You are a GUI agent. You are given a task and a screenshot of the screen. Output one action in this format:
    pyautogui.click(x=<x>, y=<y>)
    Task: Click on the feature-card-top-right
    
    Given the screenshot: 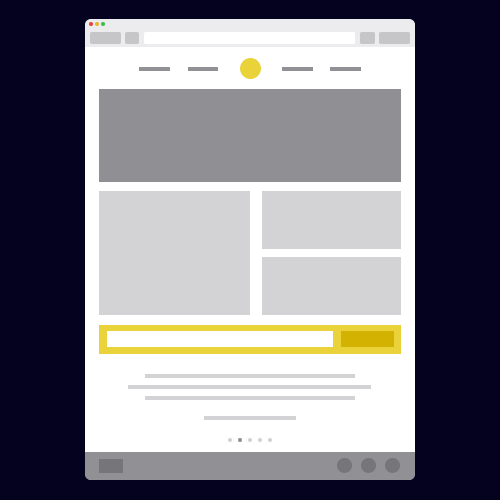 What is the action you would take?
    pyautogui.click(x=331, y=220)
    